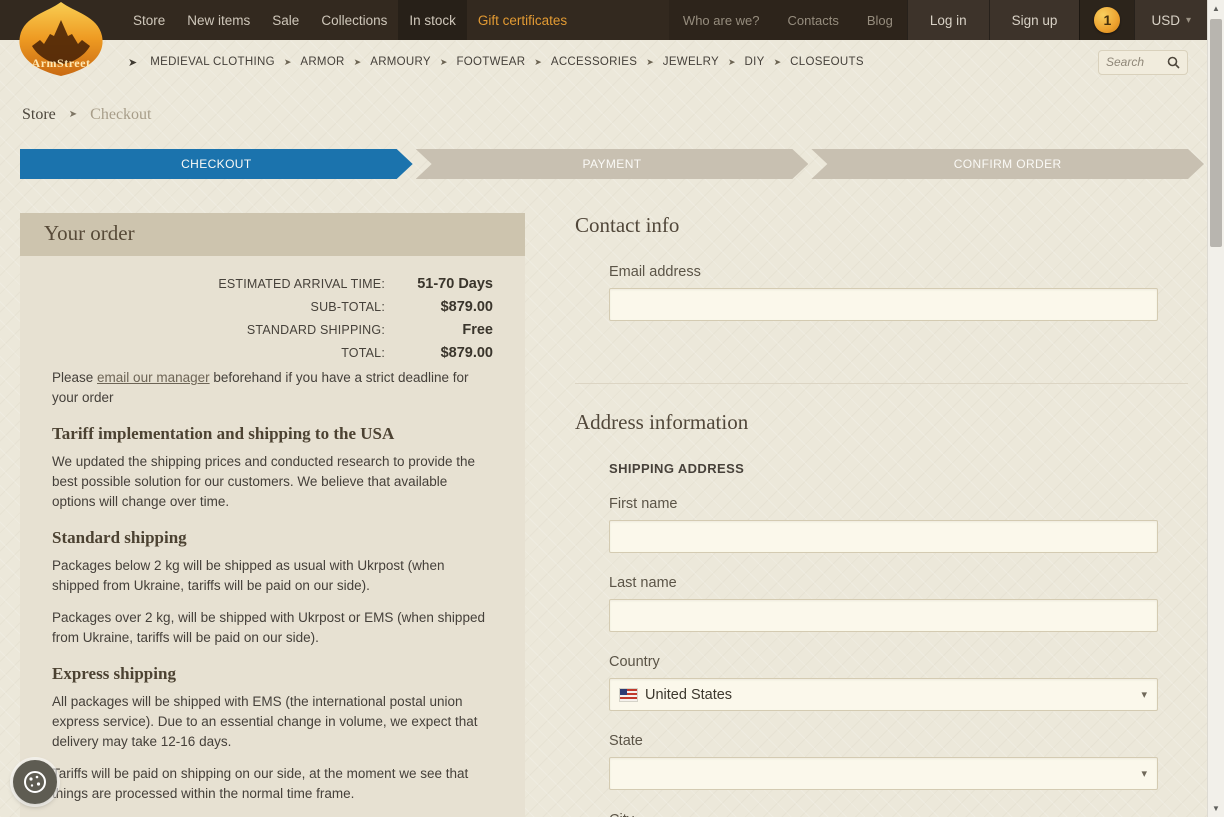 This screenshot has width=1224, height=817. What do you see at coordinates (73, 114) in the screenshot?
I see `breadcrumb-arrow-icon: ➤` at bounding box center [73, 114].